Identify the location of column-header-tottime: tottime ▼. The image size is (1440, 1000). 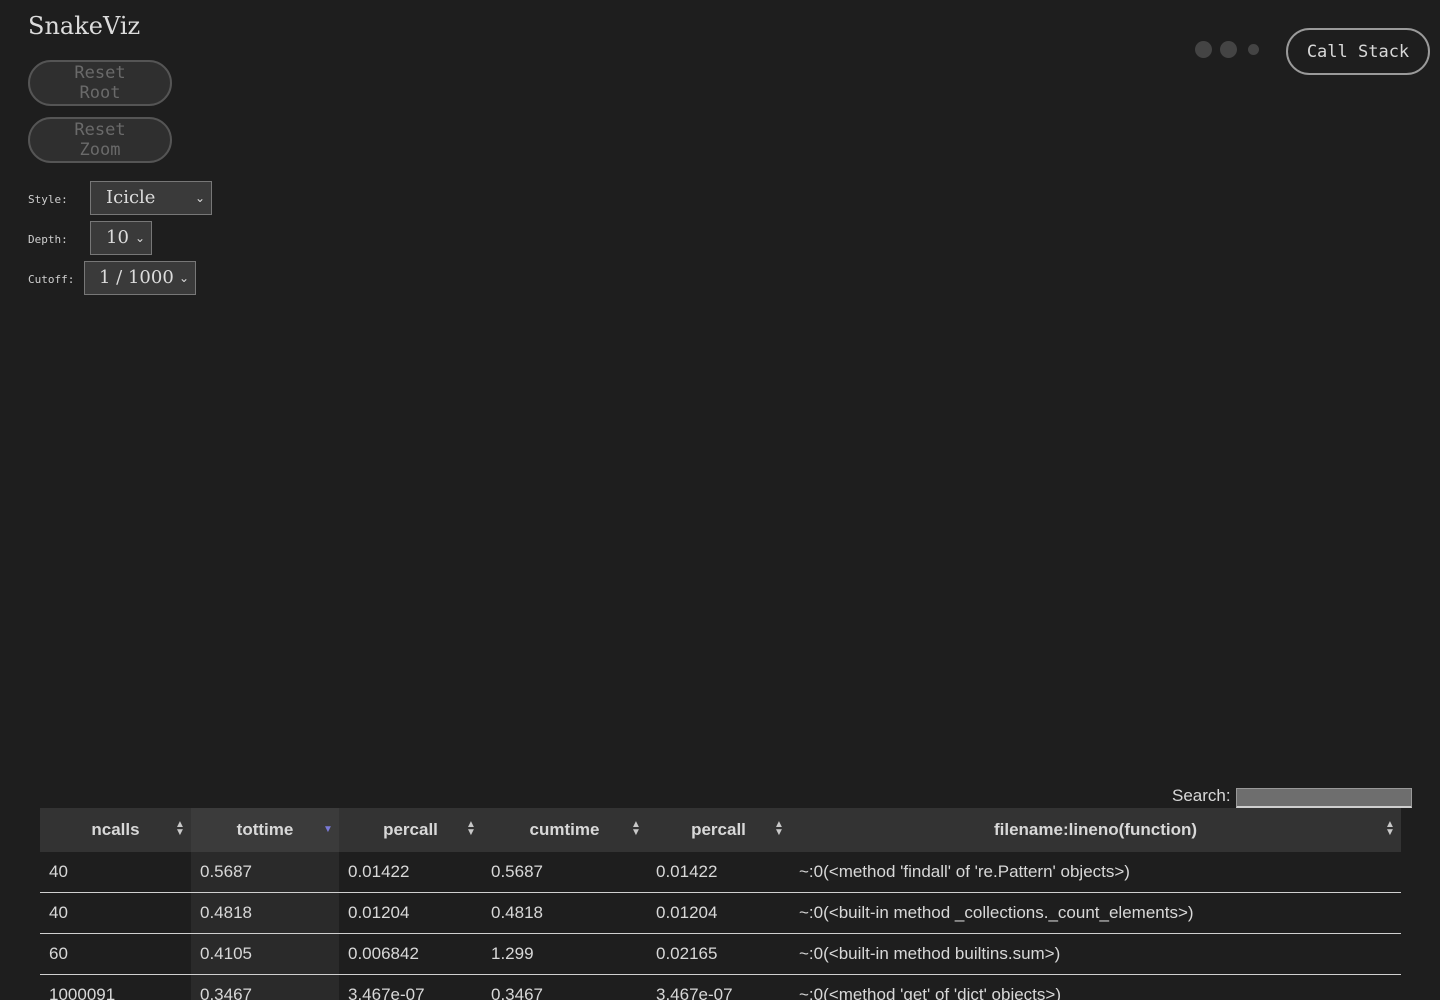
(265, 830).